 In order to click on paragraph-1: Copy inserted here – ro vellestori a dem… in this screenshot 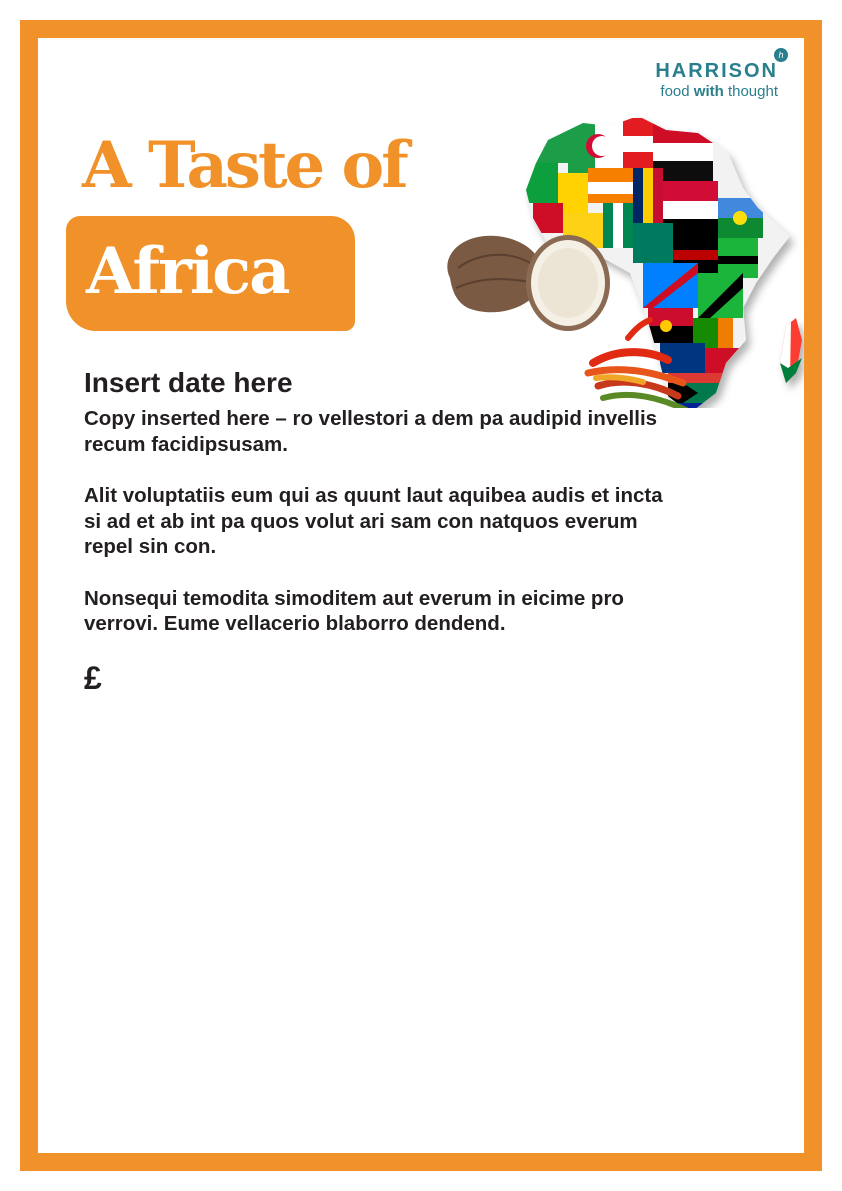, I will do `click(371, 431)`.